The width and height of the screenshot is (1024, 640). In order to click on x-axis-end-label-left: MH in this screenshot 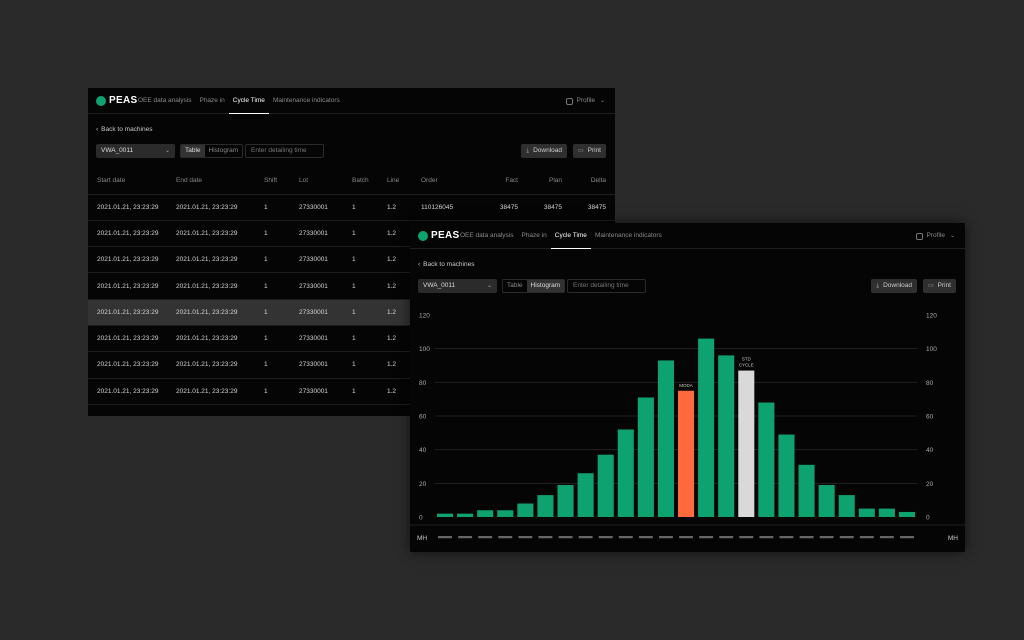, I will do `click(422, 538)`.